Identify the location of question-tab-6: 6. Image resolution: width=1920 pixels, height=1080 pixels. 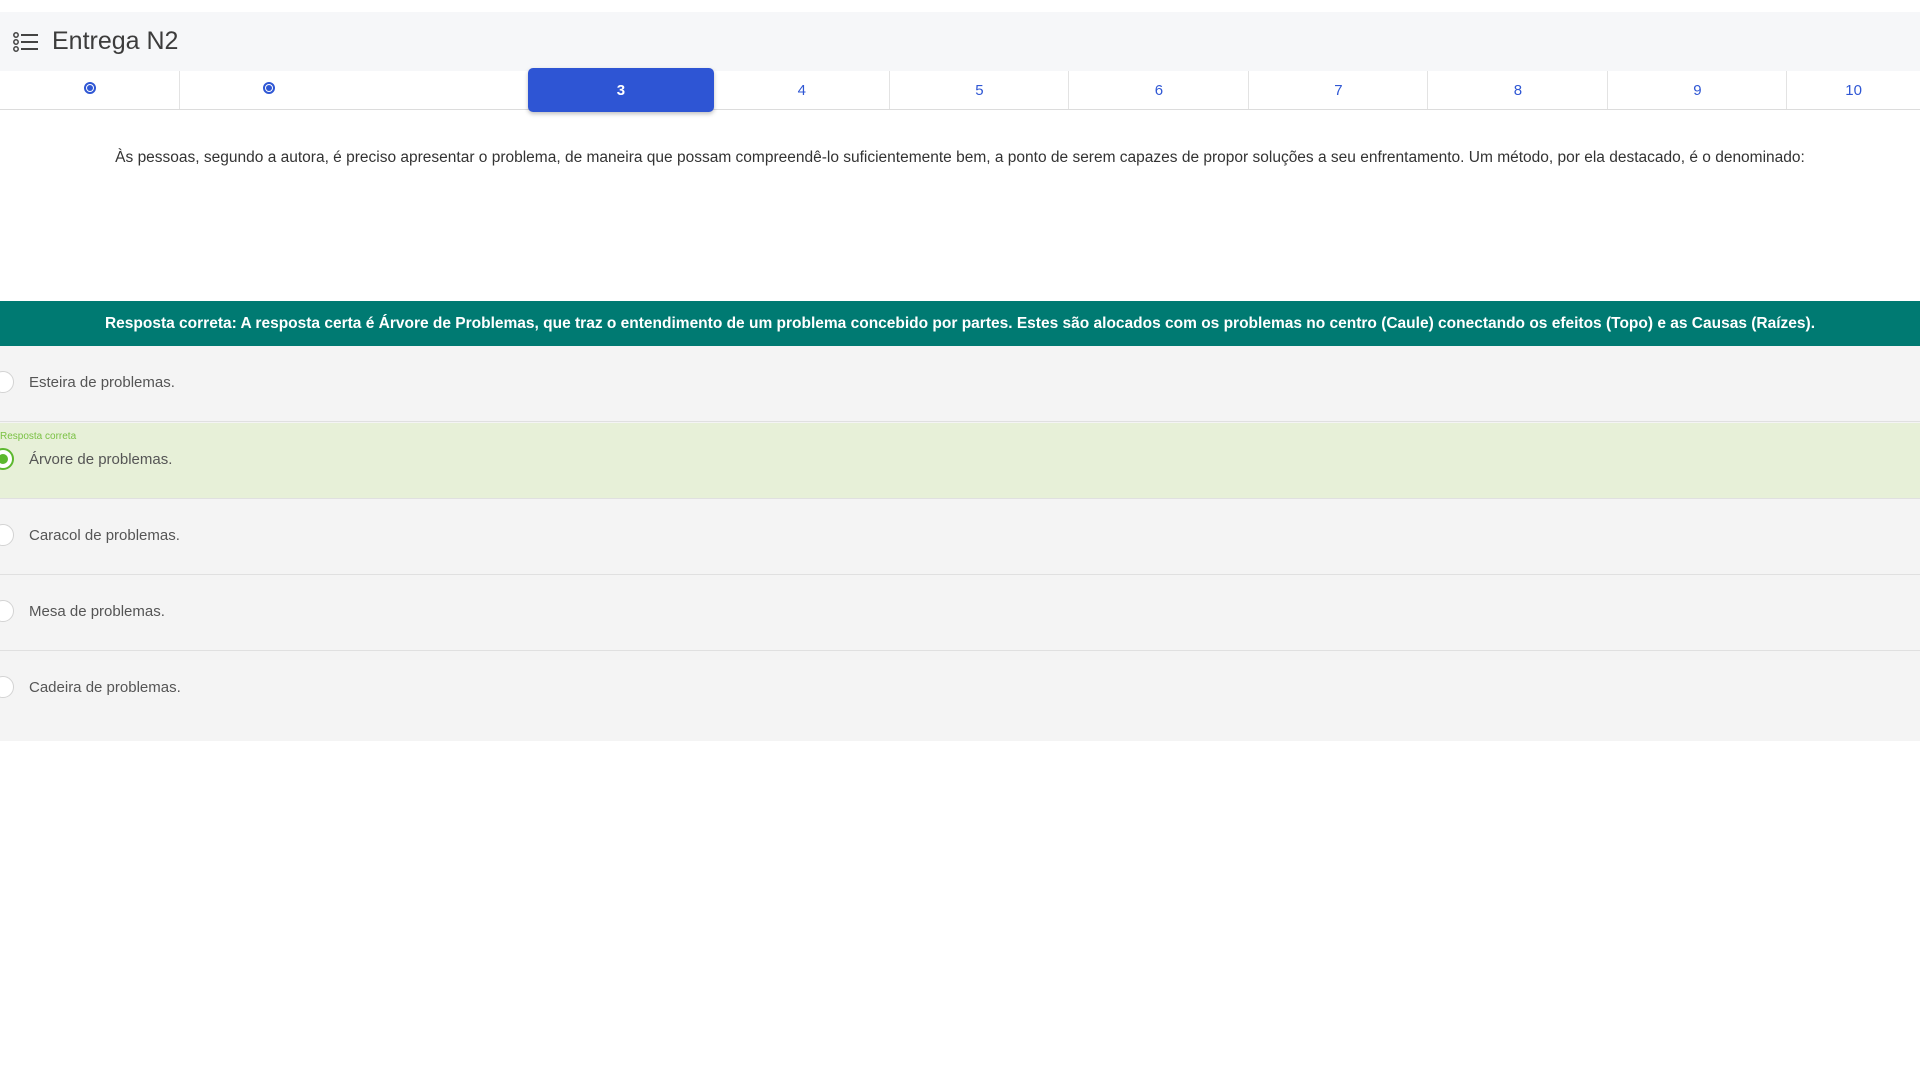
(1159, 90).